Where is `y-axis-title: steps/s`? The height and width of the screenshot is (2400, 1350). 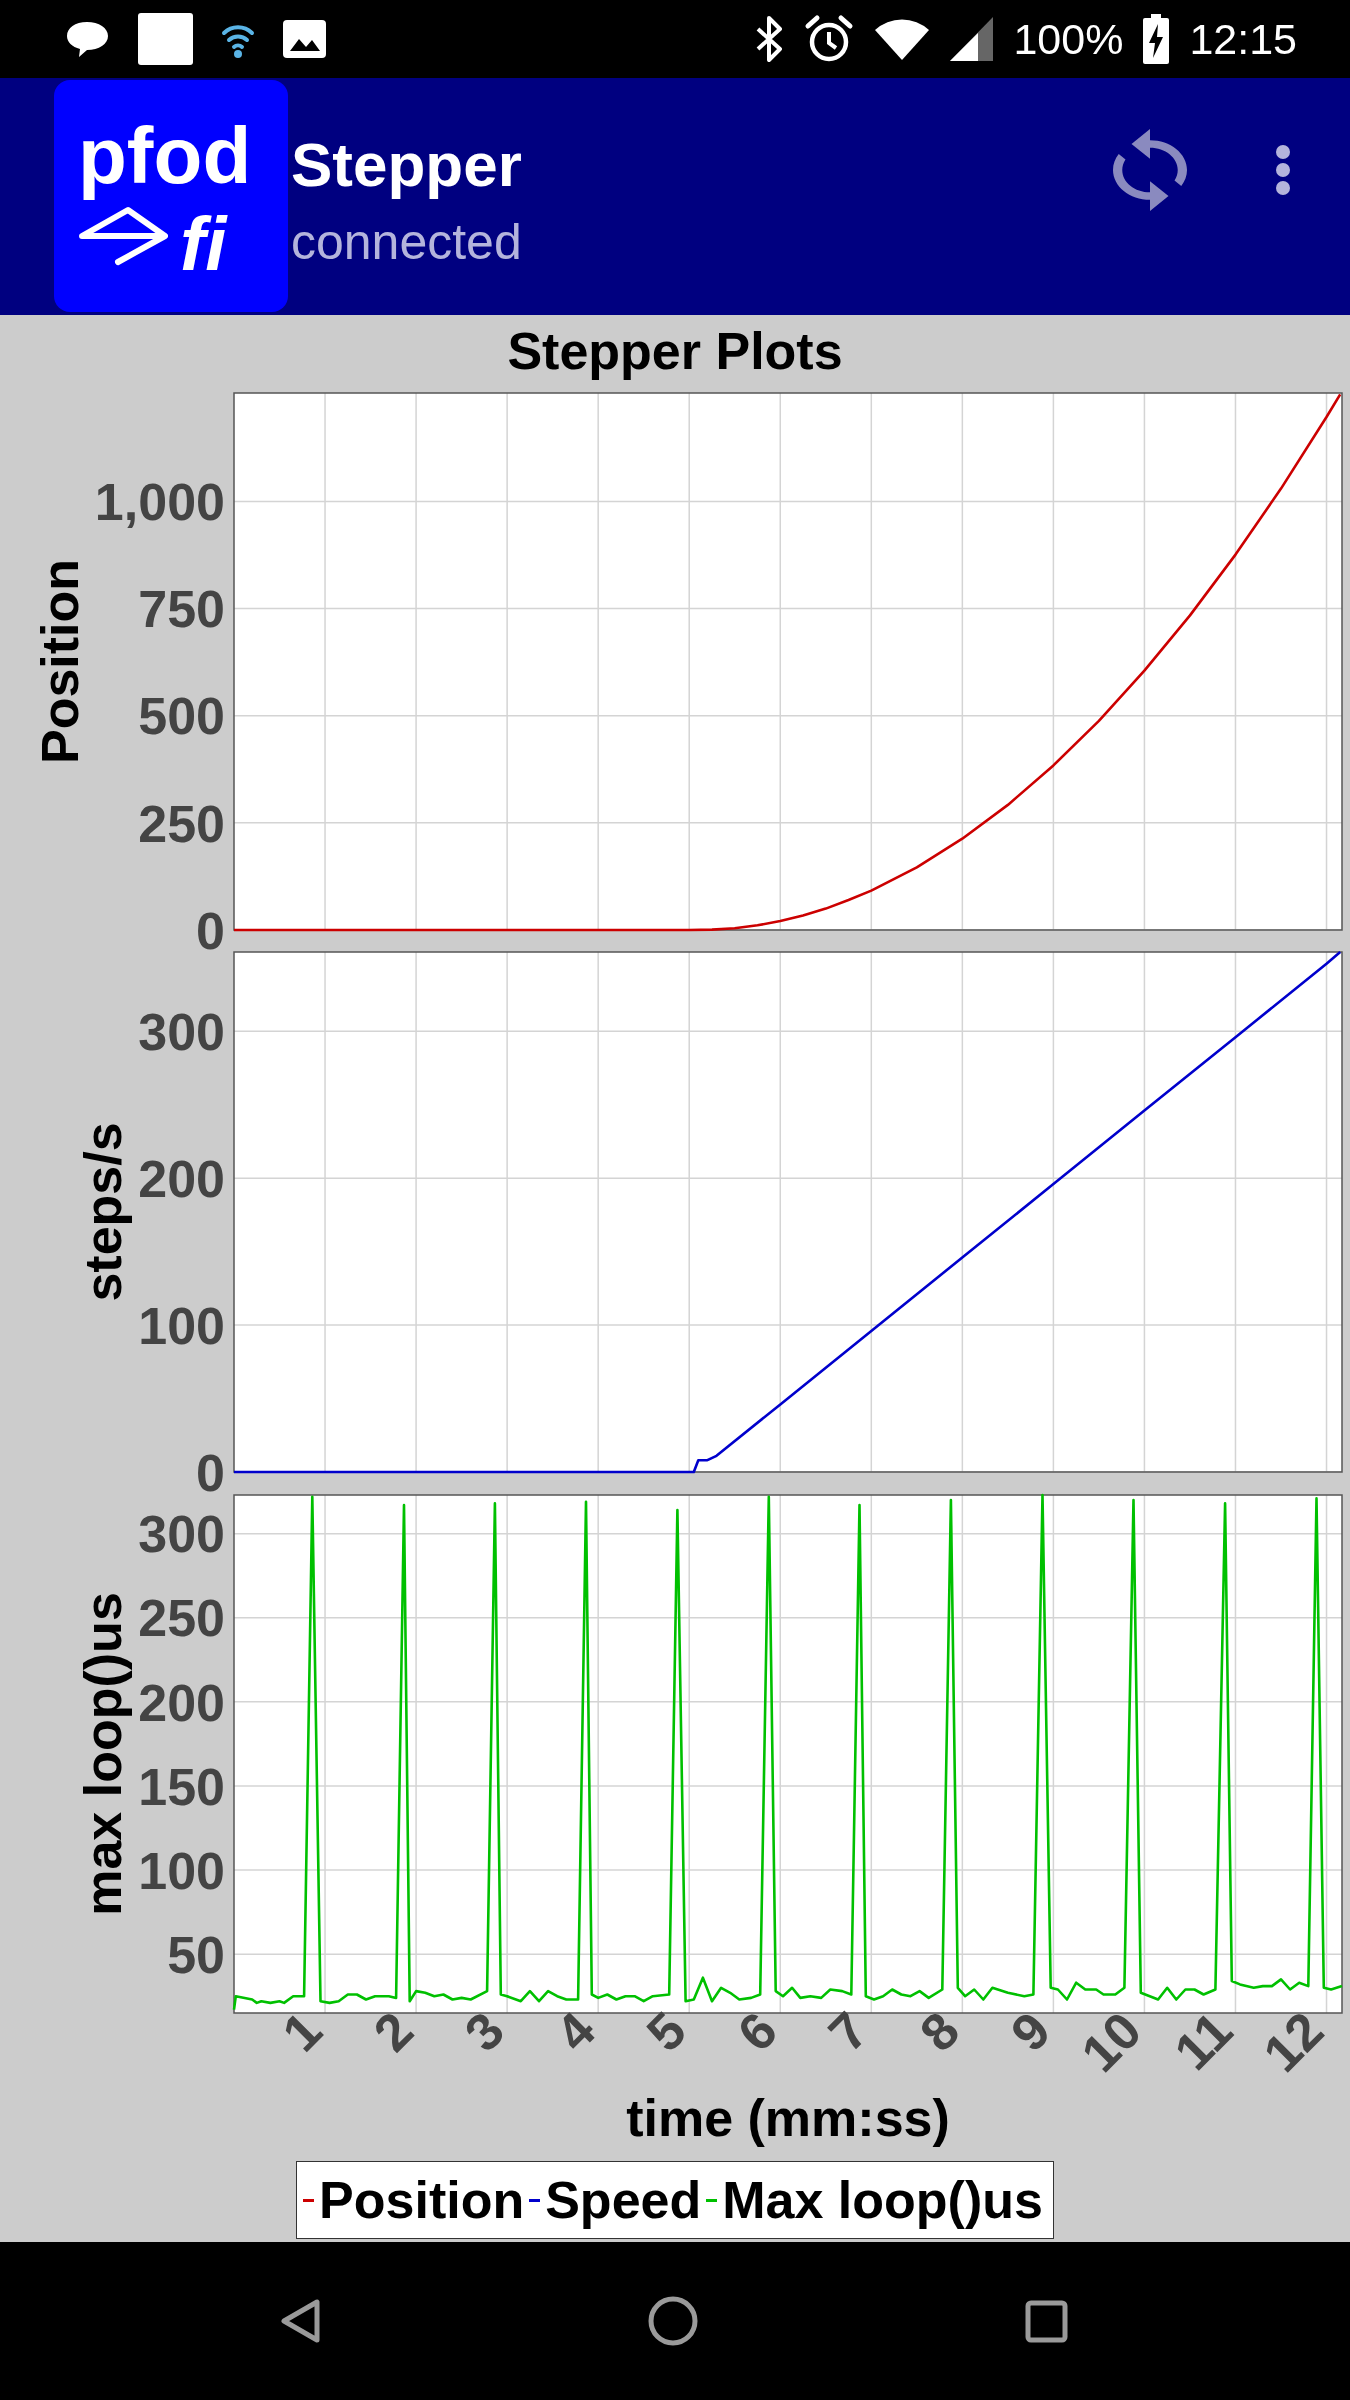 y-axis-title: steps/s is located at coordinates (103, 1212).